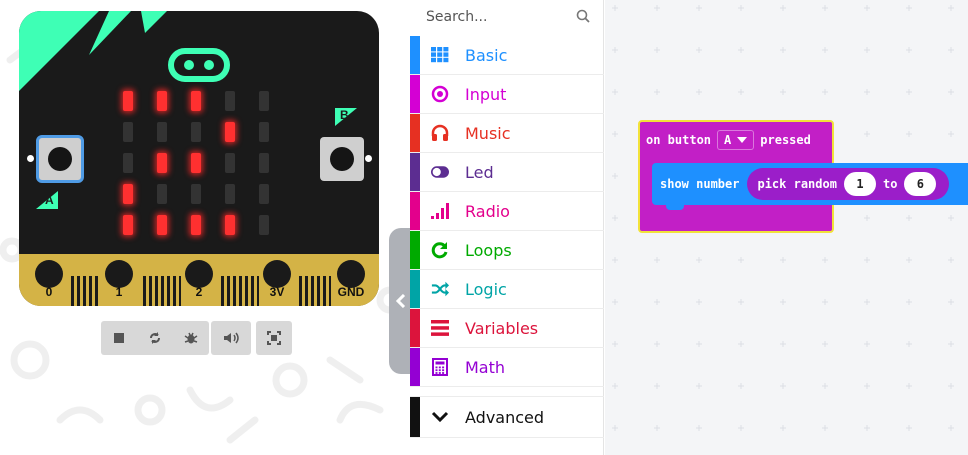 The width and height of the screenshot is (968, 455). What do you see at coordinates (440, 94) in the screenshot?
I see `target-icon` at bounding box center [440, 94].